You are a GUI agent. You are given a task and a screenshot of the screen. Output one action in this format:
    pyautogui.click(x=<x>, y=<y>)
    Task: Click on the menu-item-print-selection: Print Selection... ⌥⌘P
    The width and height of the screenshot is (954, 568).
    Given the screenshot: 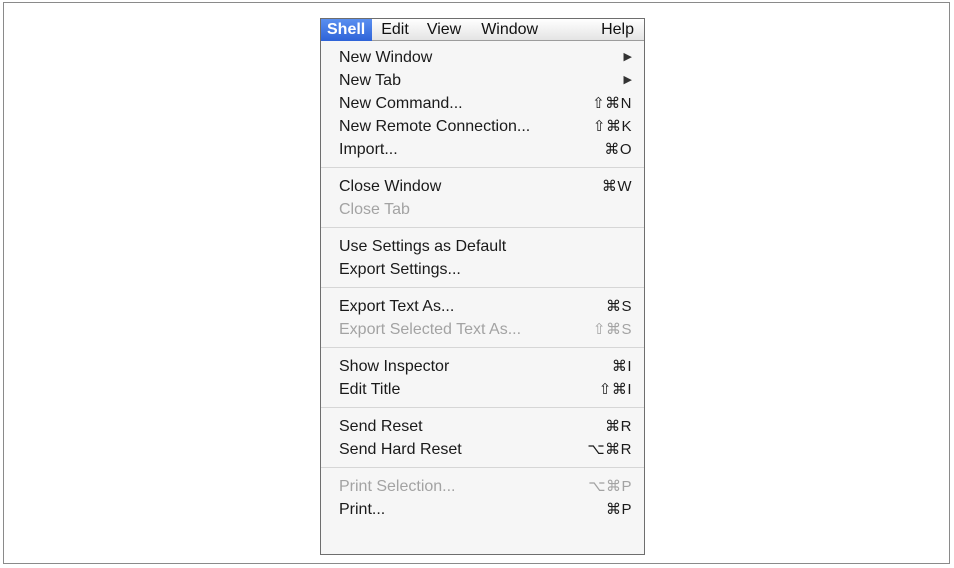 What is the action you would take?
    pyautogui.click(x=482, y=486)
    